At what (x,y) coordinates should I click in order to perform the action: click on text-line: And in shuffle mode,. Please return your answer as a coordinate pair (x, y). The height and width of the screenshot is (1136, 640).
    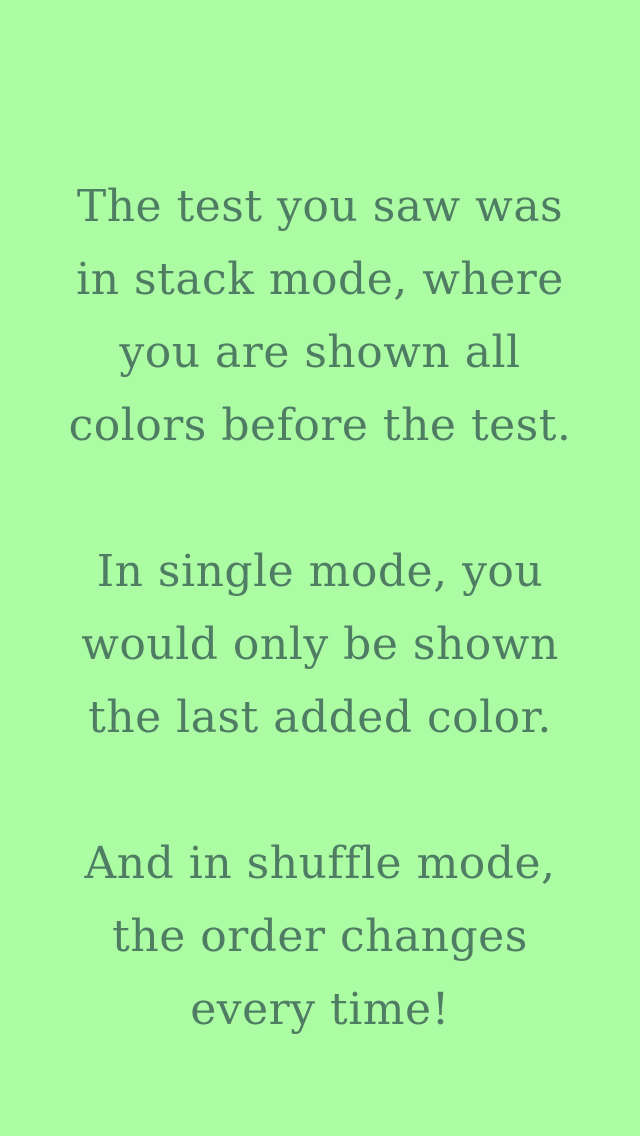
    Looking at the image, I should click on (320, 863).